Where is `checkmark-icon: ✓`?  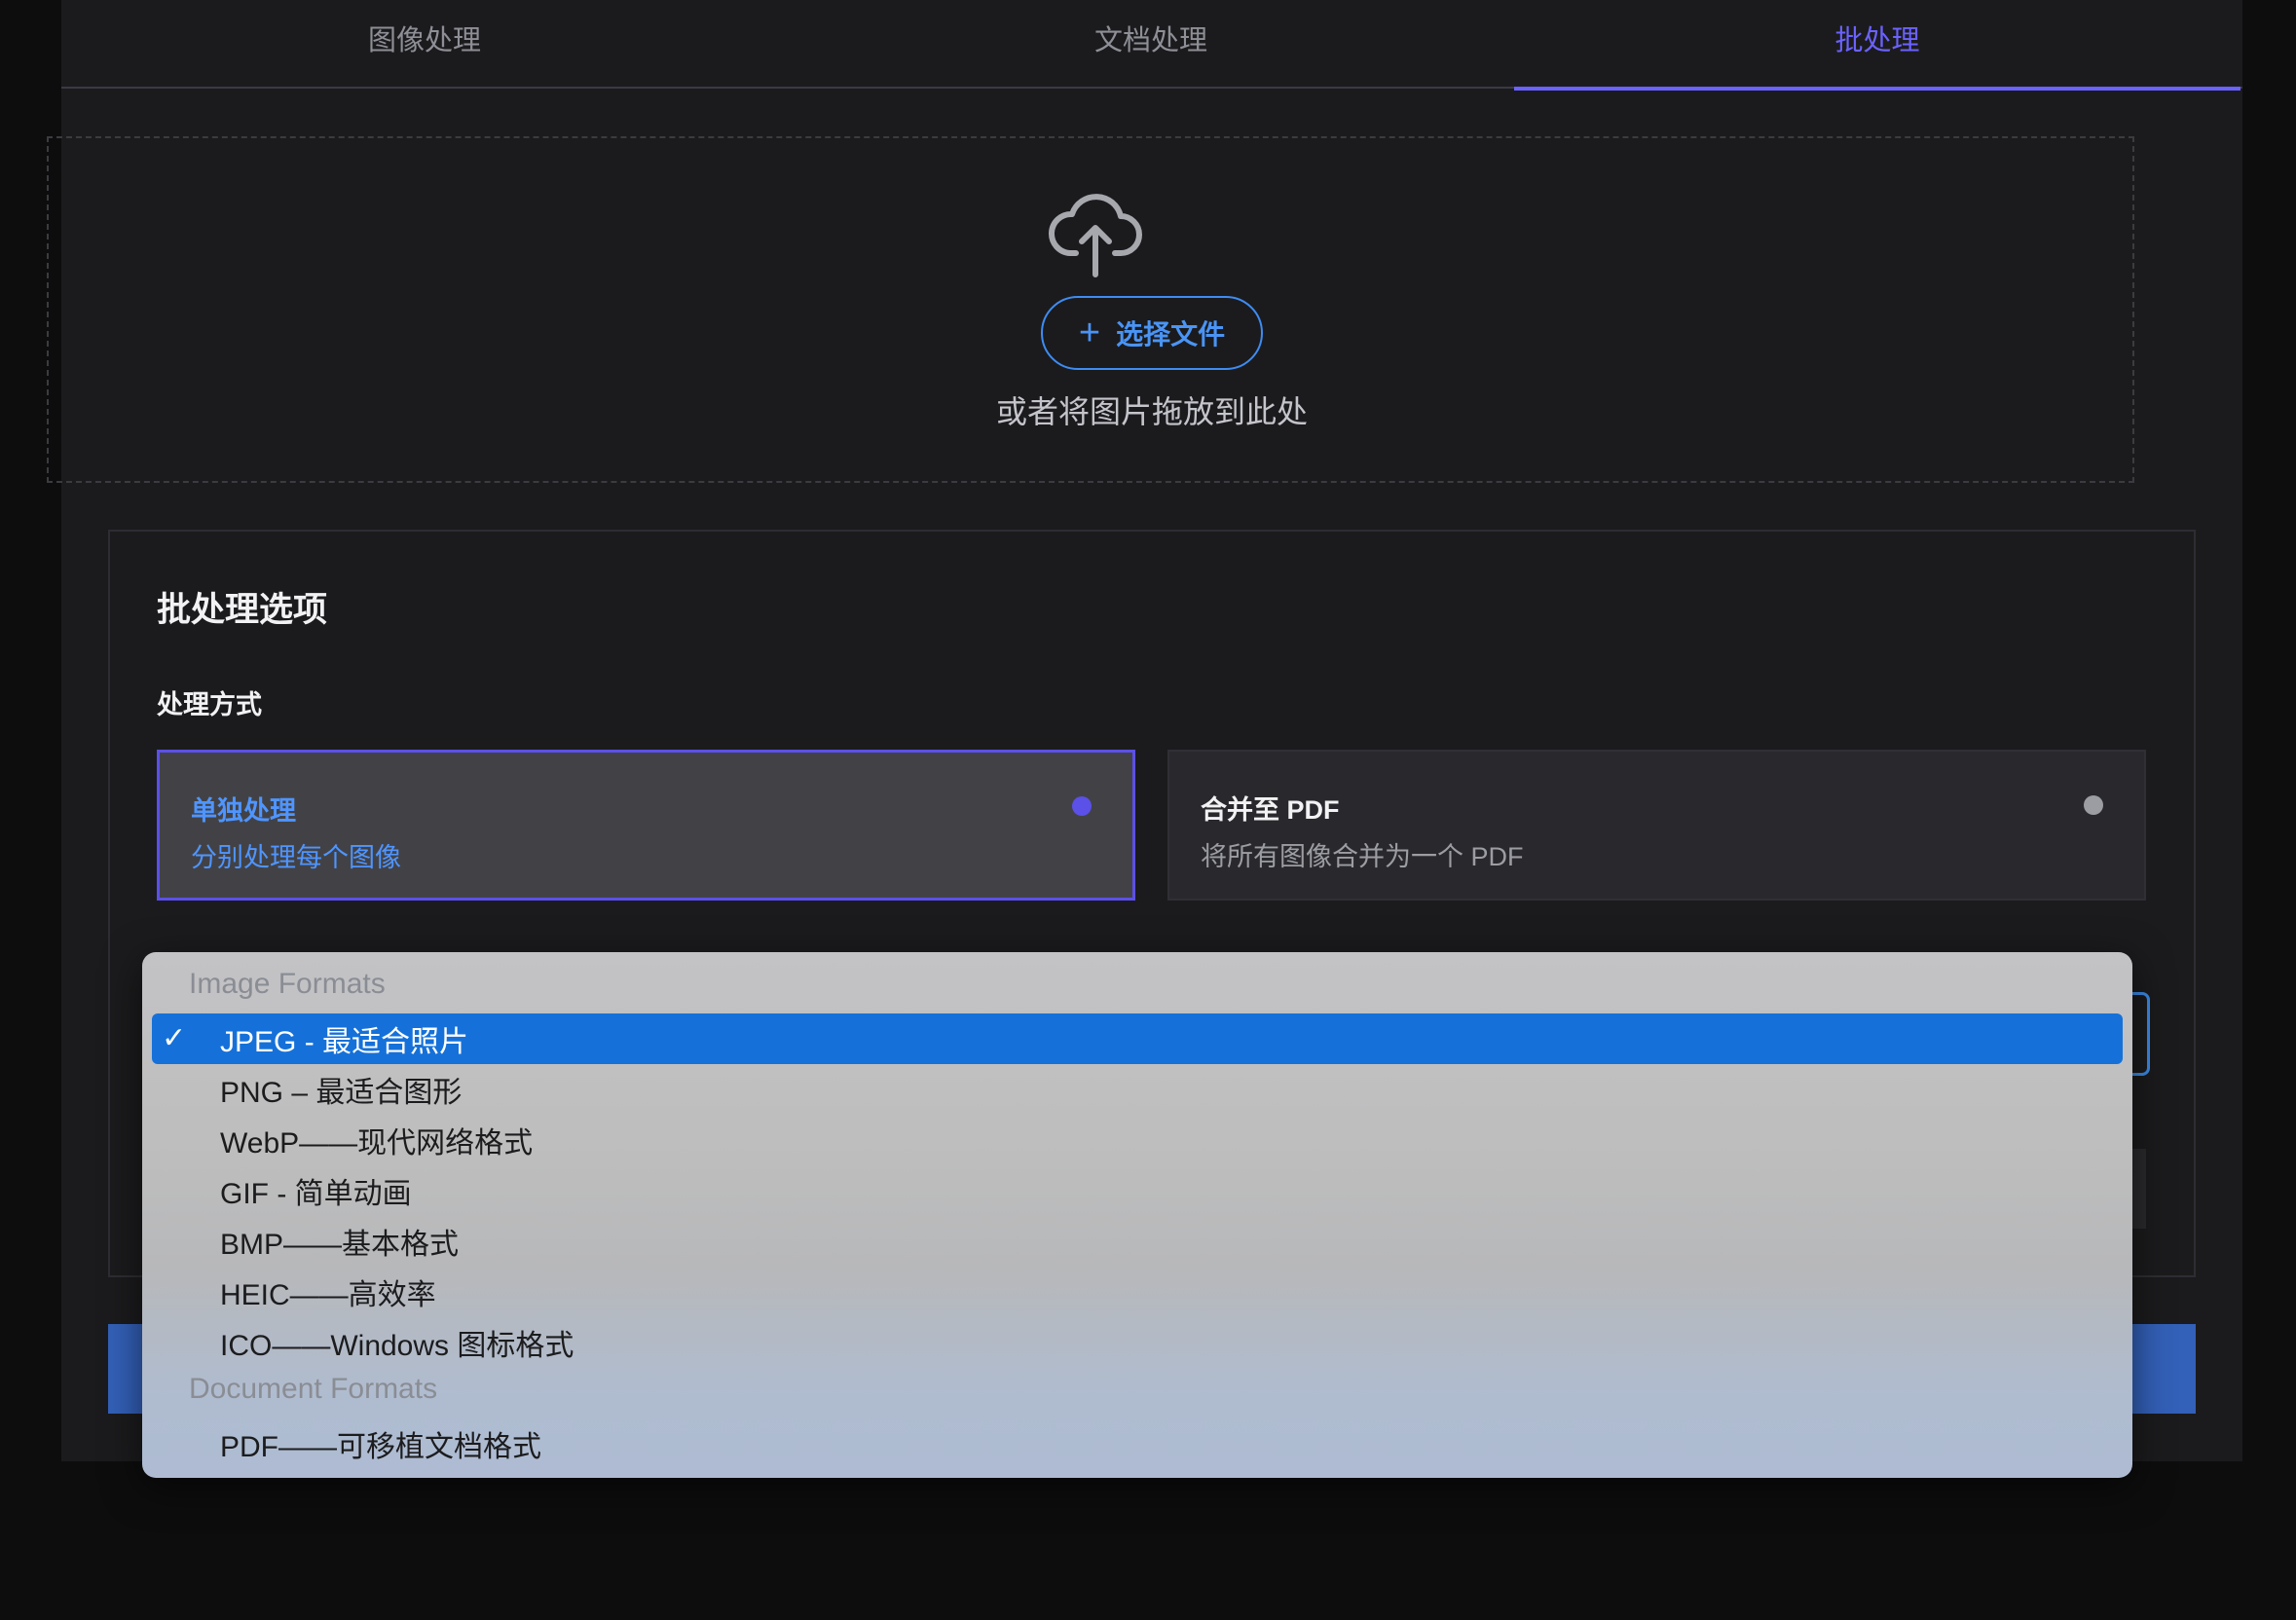 checkmark-icon: ✓ is located at coordinates (175, 1038).